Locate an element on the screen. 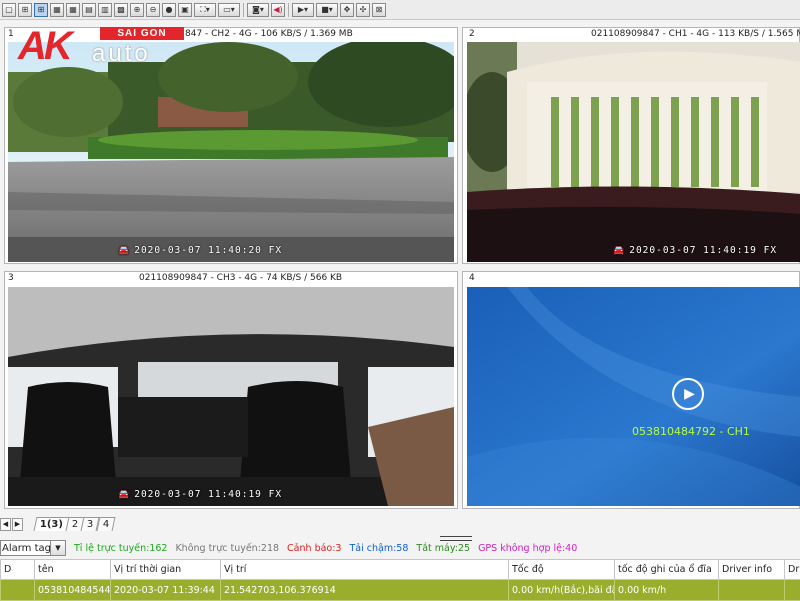 The image size is (800, 601). record-icon: ● is located at coordinates (169, 10).